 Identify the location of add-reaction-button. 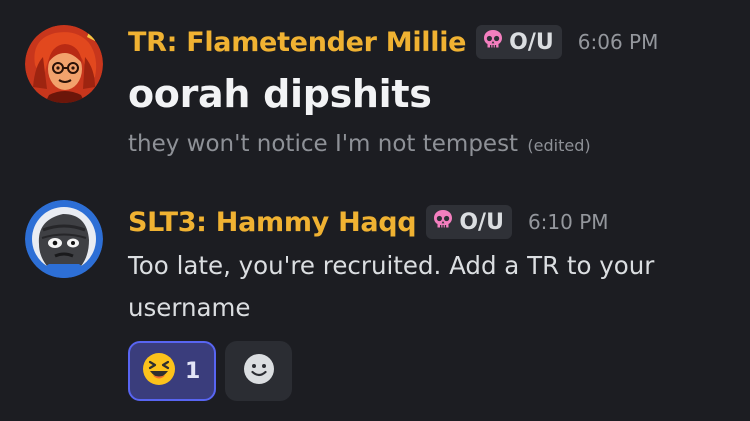
(258, 371).